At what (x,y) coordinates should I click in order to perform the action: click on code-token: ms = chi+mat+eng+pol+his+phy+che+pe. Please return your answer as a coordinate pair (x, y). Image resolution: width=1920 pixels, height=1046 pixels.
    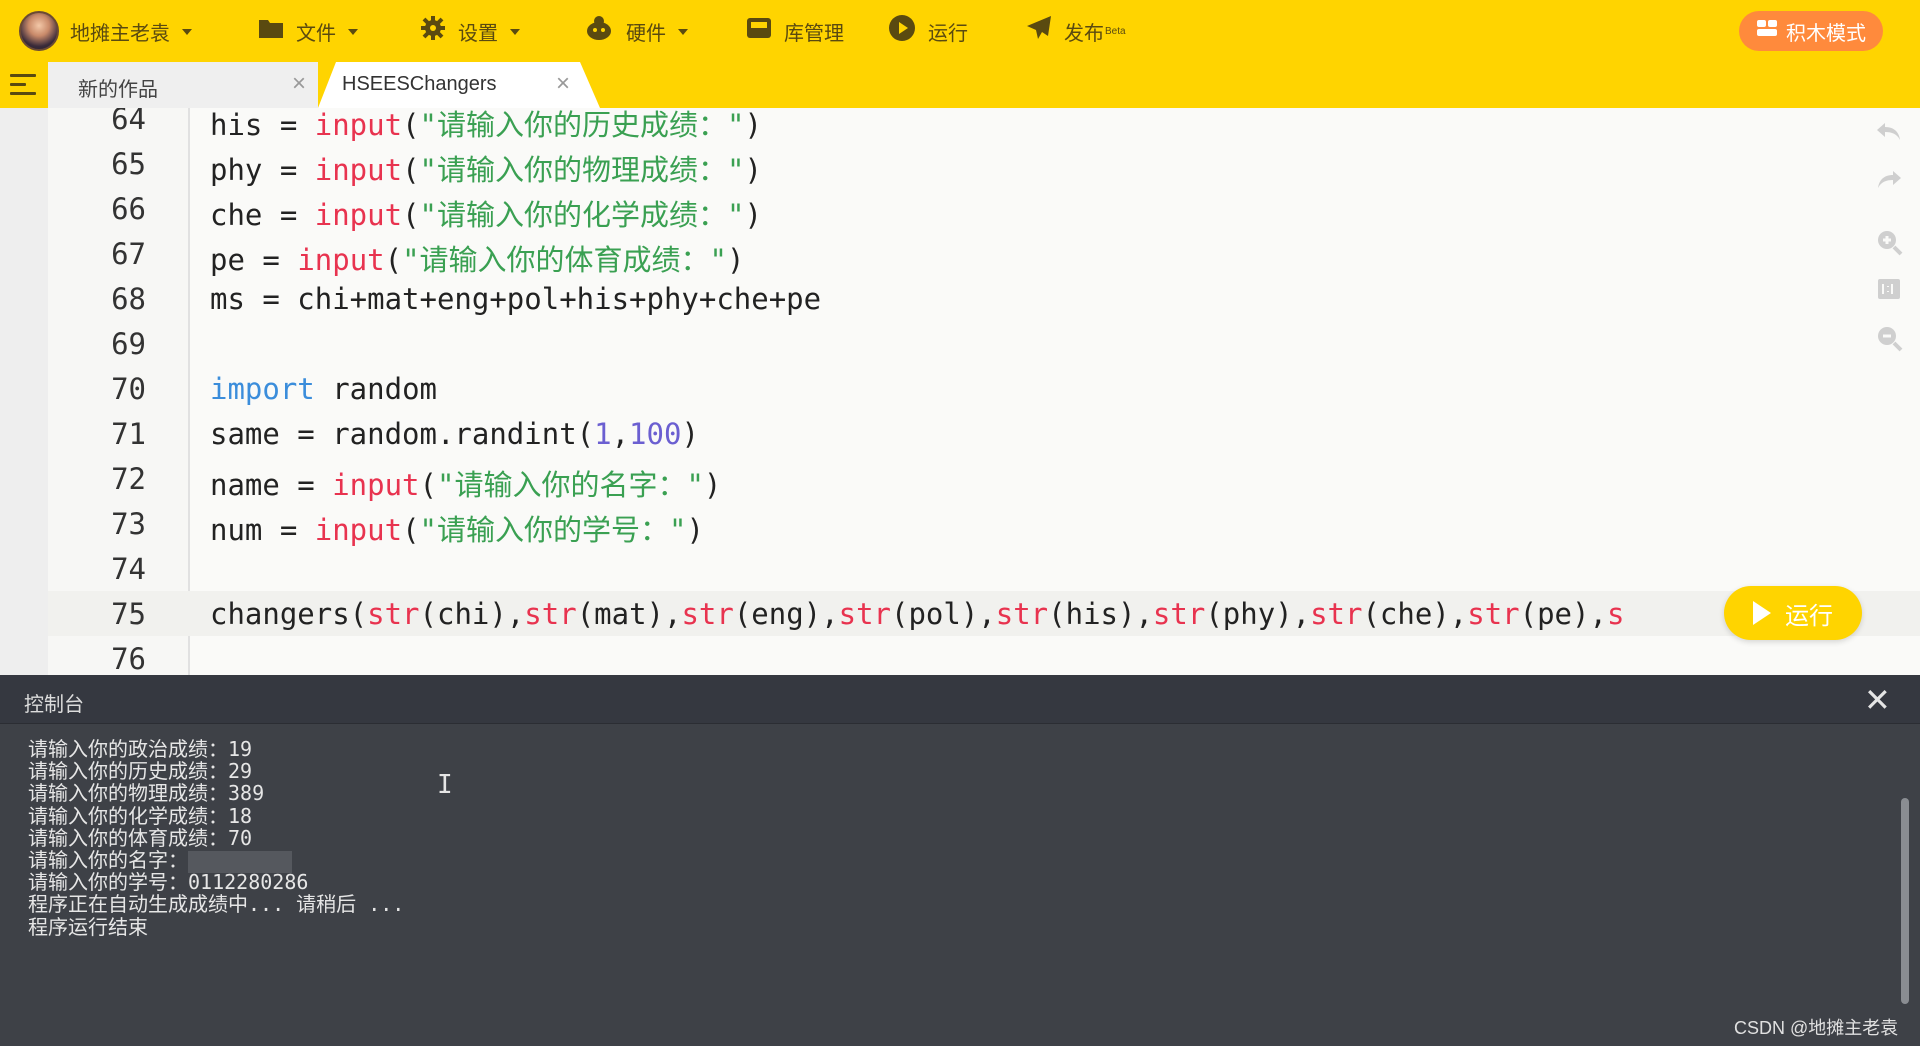
    Looking at the image, I should click on (516, 299).